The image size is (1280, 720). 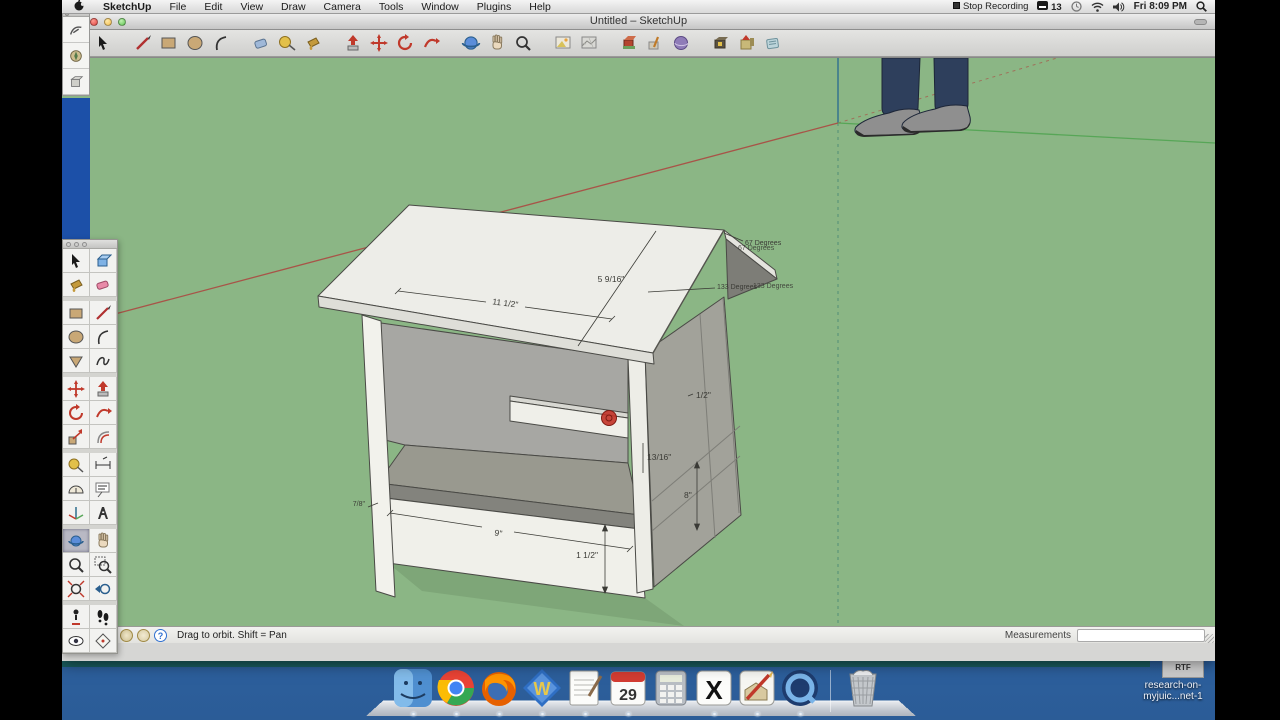 I want to click on input-menu-item: 13, so click(x=1049, y=6).